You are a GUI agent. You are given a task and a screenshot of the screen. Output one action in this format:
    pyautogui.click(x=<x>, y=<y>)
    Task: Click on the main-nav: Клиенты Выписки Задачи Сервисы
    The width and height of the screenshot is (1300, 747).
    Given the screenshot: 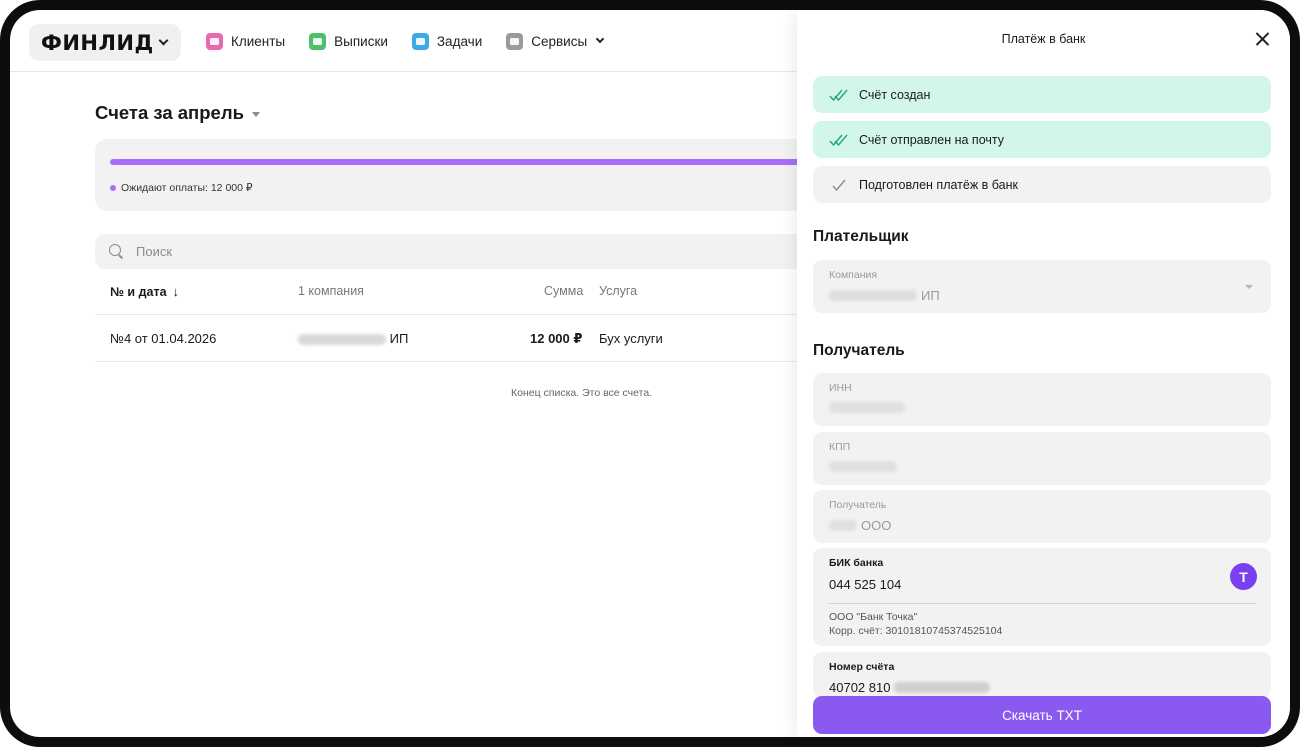 What is the action you would take?
    pyautogui.click(x=405, y=41)
    